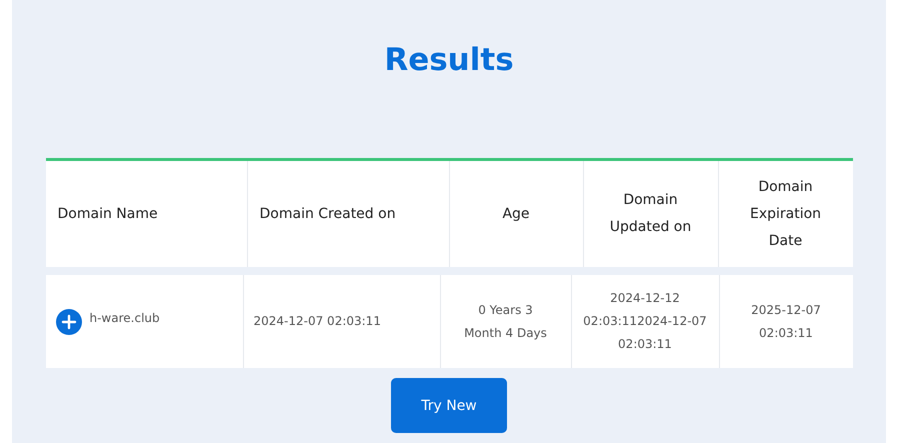 The height and width of the screenshot is (443, 900). Describe the element at coordinates (517, 214) in the screenshot. I see `column-header: Age` at that location.